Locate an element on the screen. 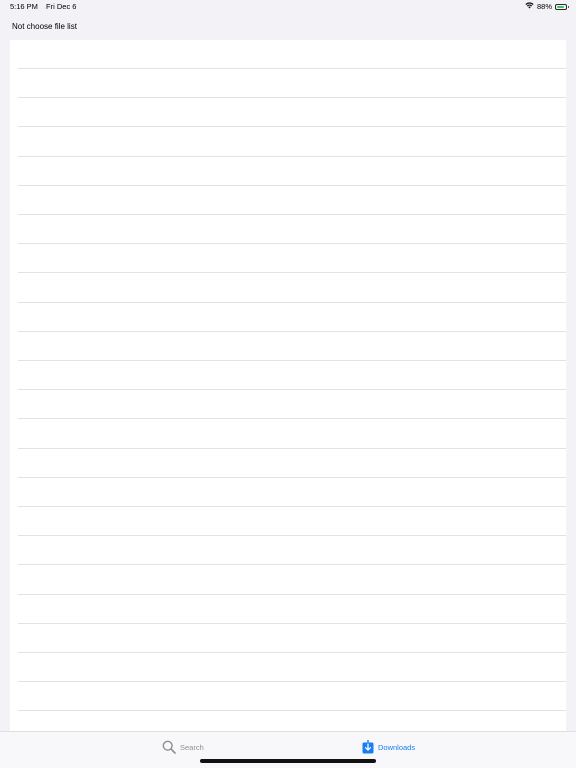  tab-downloads: Downloads is located at coordinates (388, 747).